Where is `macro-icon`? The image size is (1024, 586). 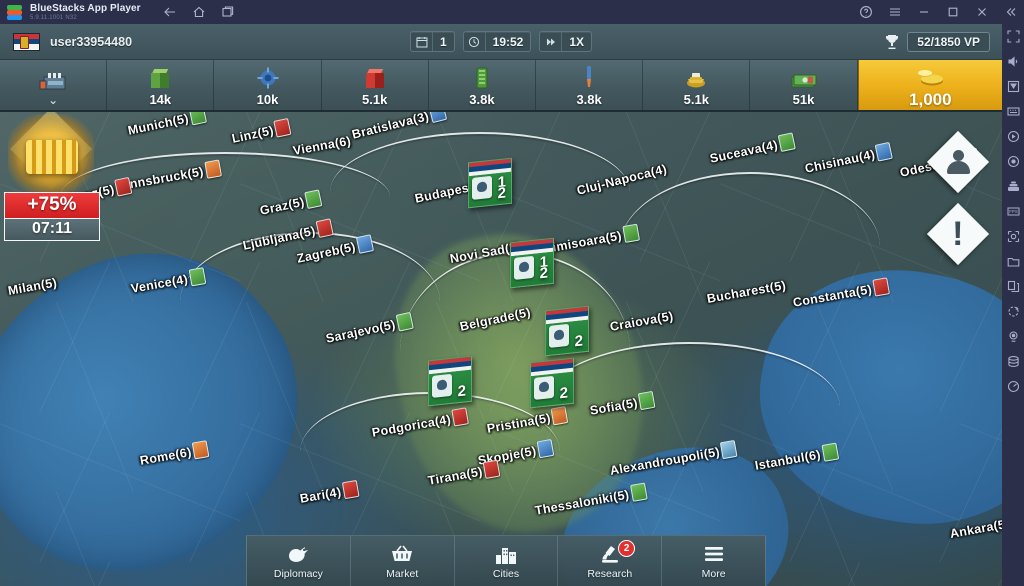 macro-icon is located at coordinates (1013, 161).